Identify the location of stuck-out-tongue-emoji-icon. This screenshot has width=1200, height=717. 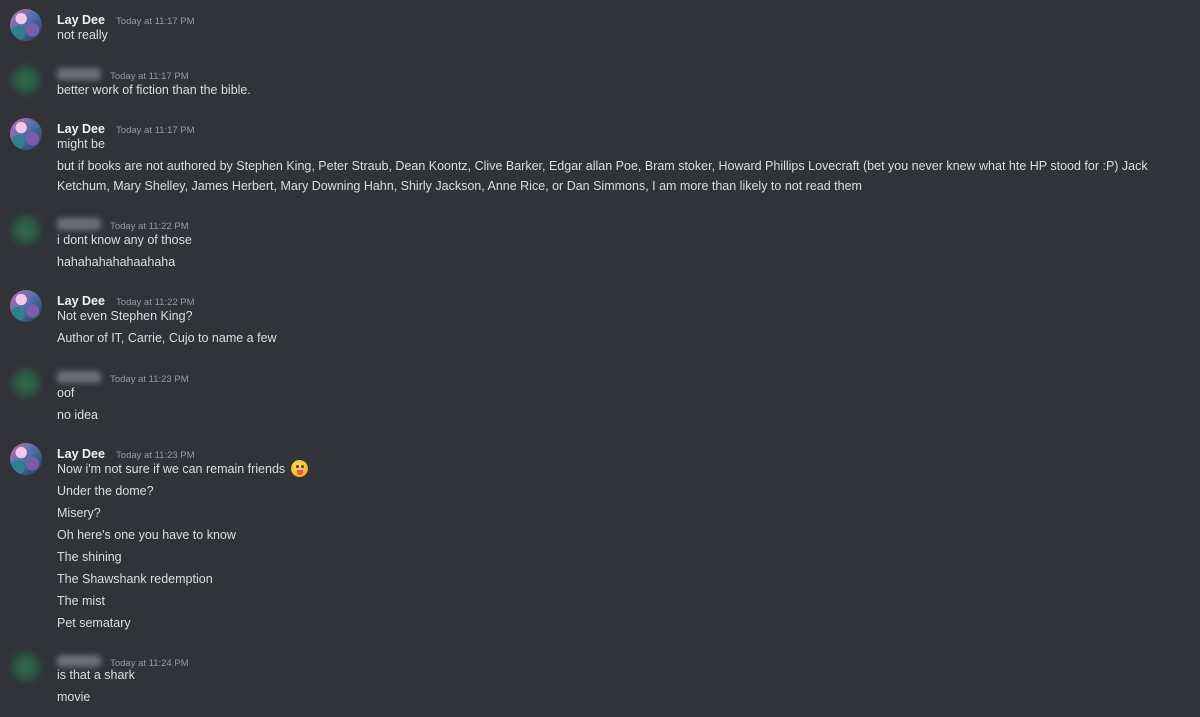
(299, 468).